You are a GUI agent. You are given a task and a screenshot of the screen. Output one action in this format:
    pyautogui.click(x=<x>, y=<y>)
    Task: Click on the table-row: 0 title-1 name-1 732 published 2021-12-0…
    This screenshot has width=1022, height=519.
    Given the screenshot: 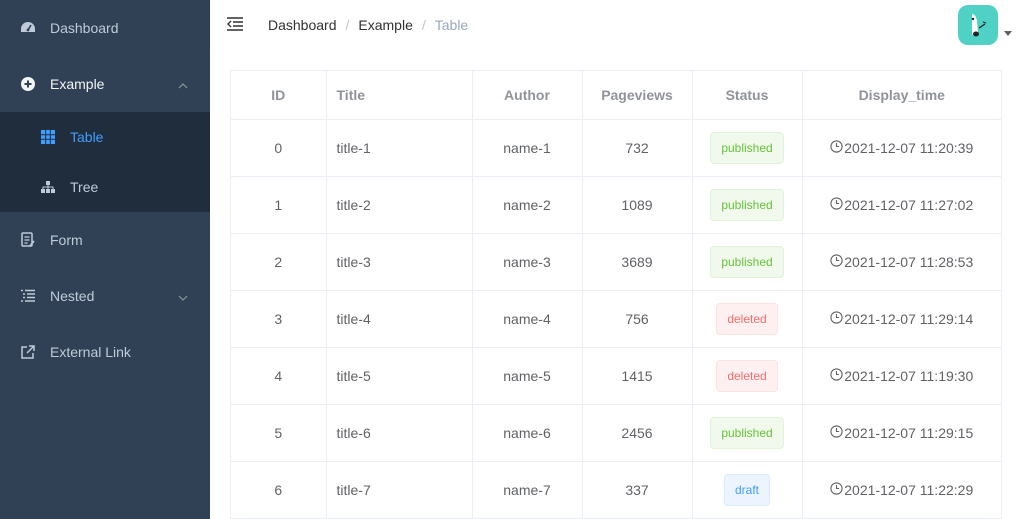 What is the action you would take?
    pyautogui.click(x=616, y=148)
    